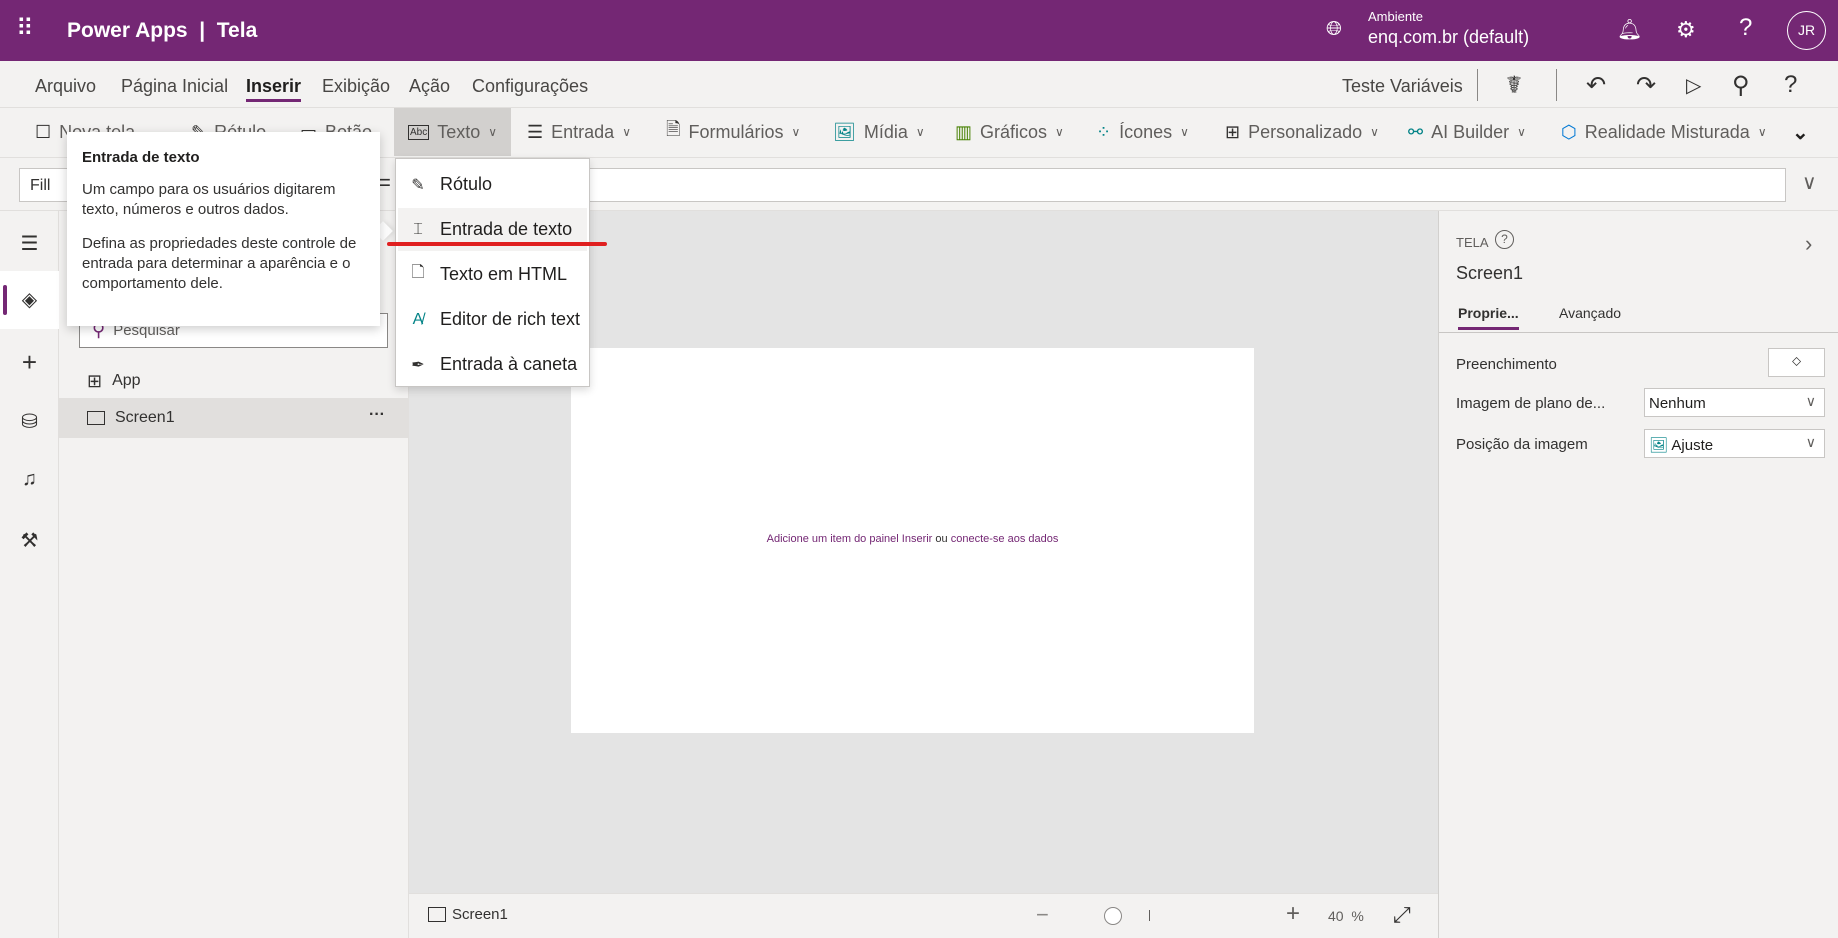 The width and height of the screenshot is (1838, 938). Describe the element at coordinates (1336, 916) in the screenshot. I see `zoom-number: 40` at that location.